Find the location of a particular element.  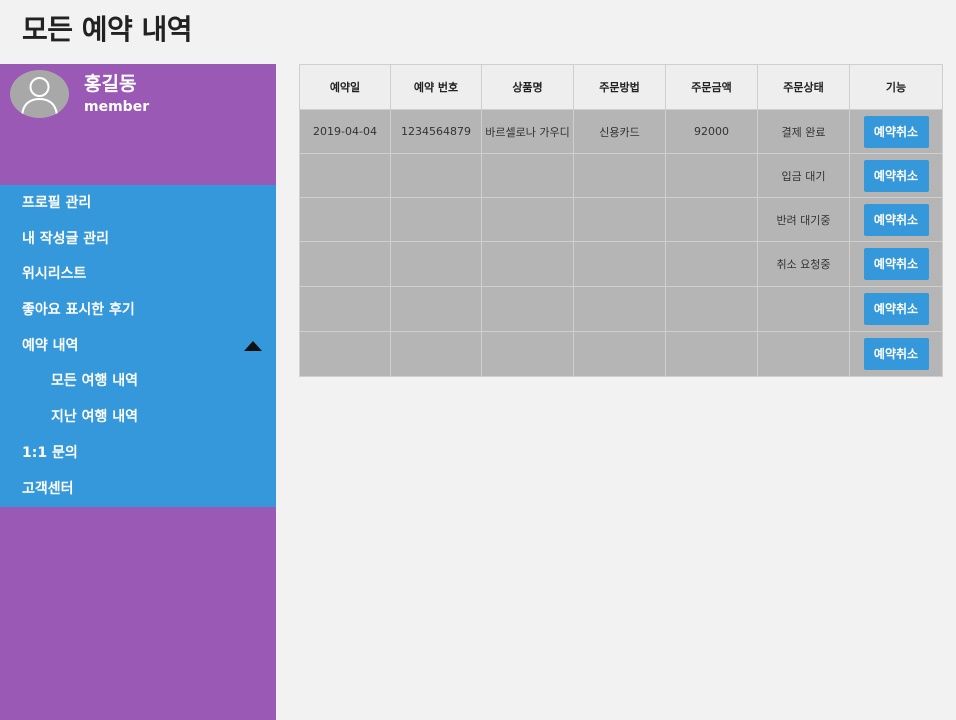

sidebar-item-liked-reviews: 좋아요 표시한 후기 is located at coordinates (138, 310).